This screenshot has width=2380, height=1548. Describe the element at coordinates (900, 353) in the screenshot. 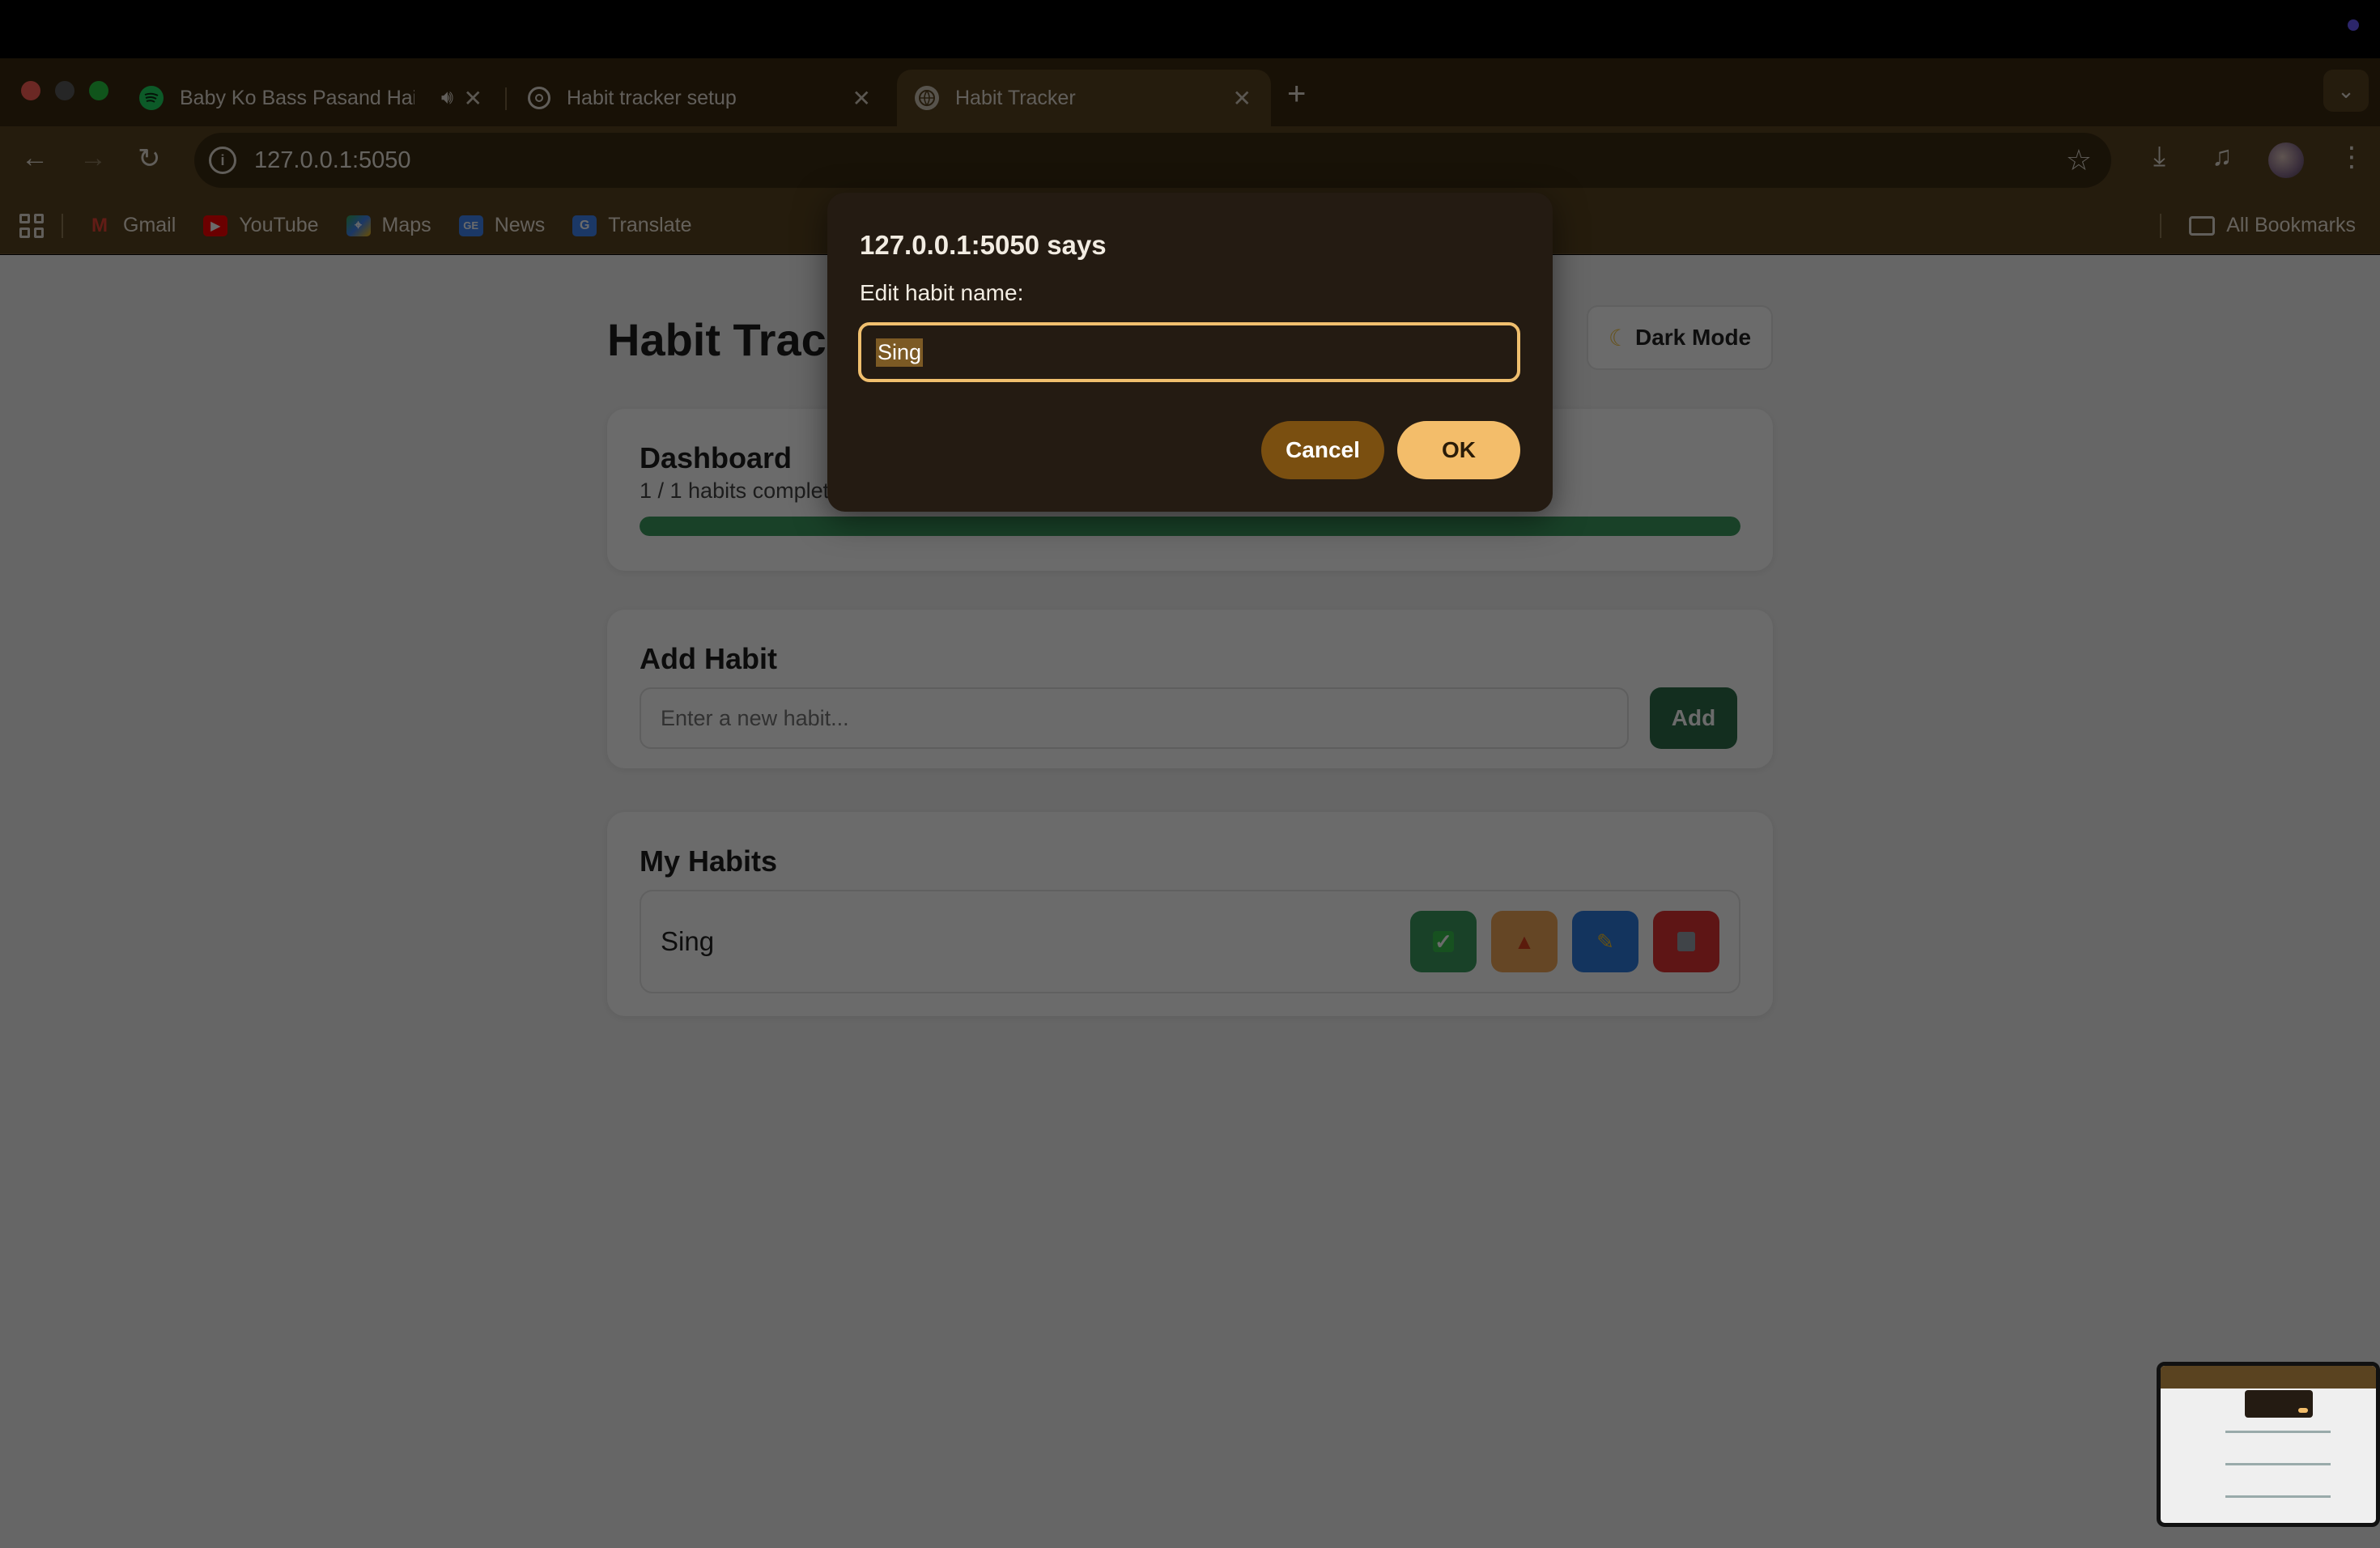

I see `habit-name-input-value: Sing` at that location.